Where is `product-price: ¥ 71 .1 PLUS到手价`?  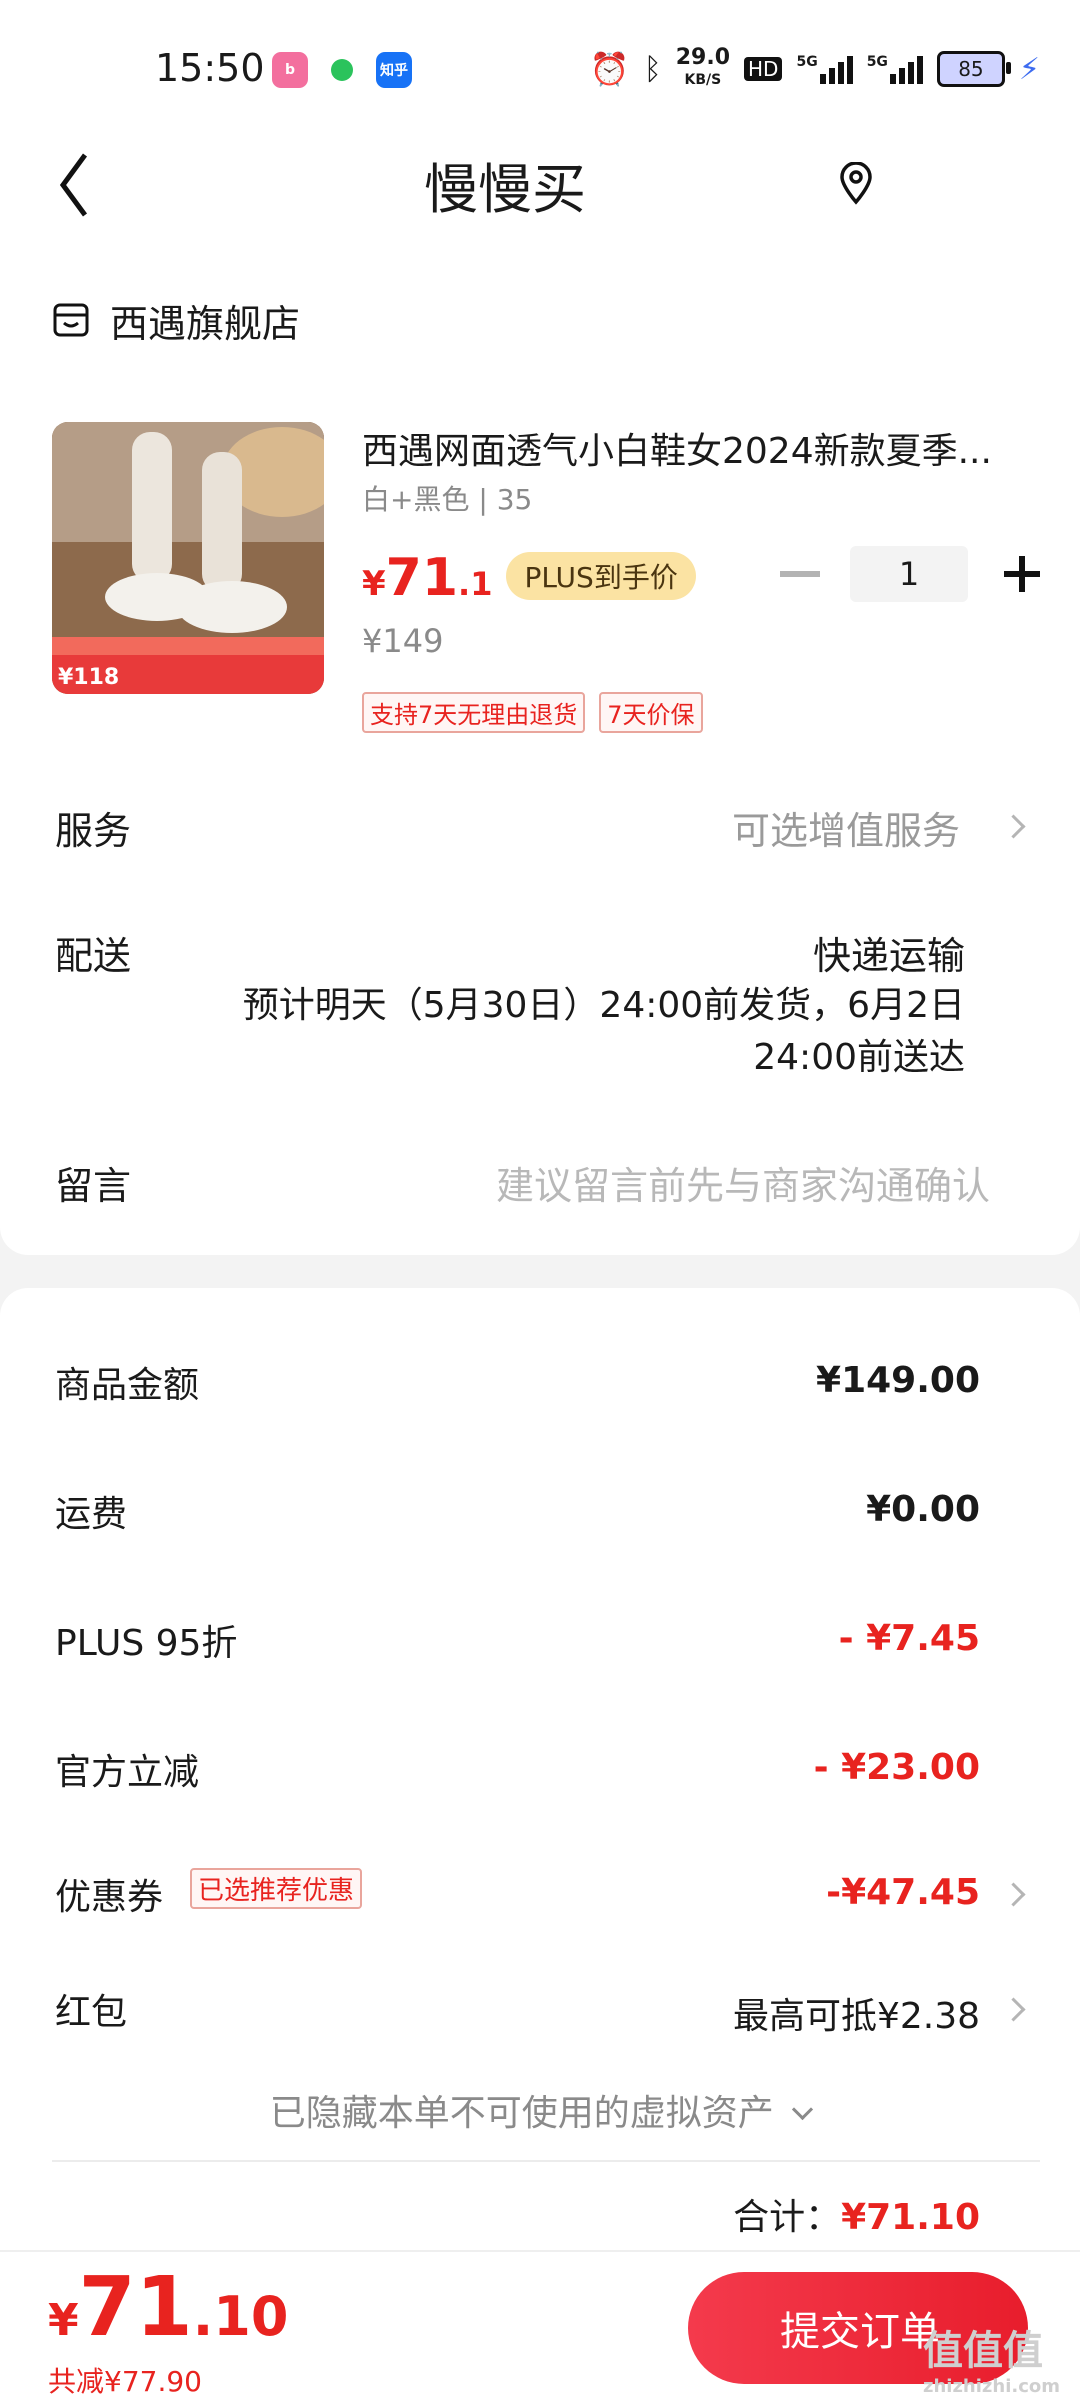 product-price: ¥ 71 .1 PLUS到手价 is located at coordinates (529, 578).